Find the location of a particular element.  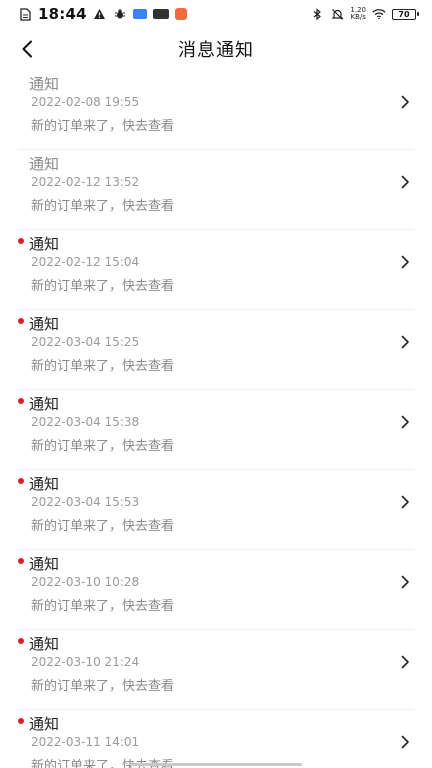

list-item: 通知 2022-03-04 15:53 新的订单来了，快去查看 is located at coordinates (216, 510).